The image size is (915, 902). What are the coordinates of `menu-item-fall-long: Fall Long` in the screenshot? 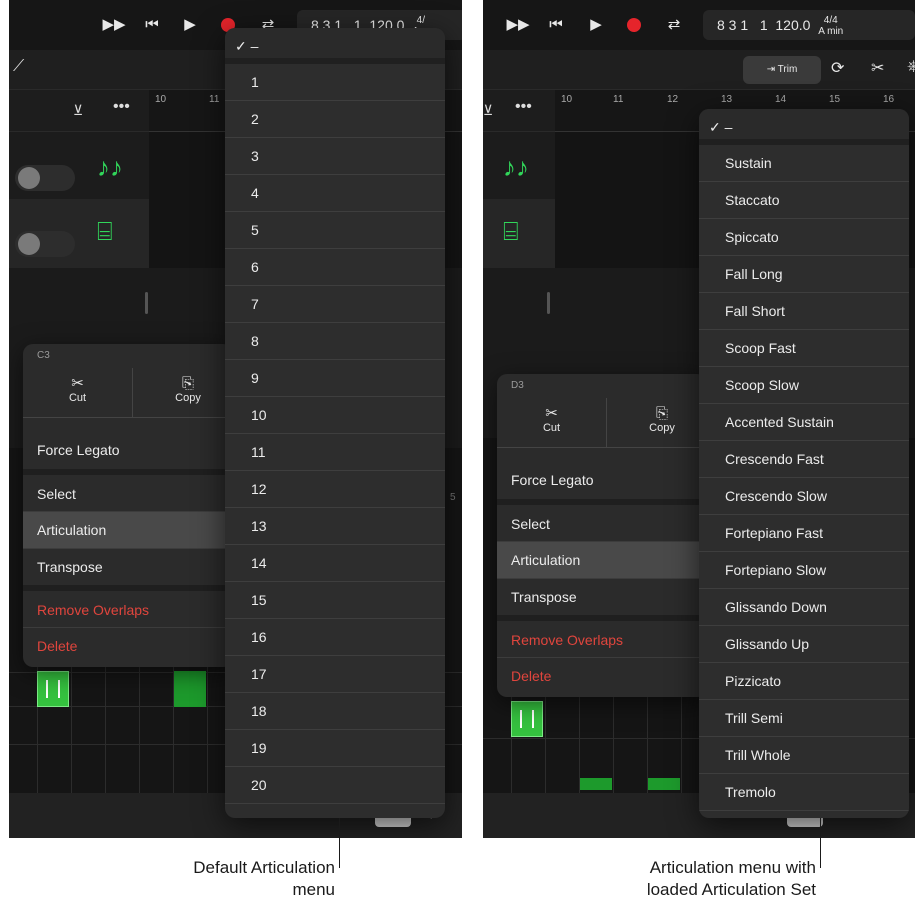 It's located at (804, 274).